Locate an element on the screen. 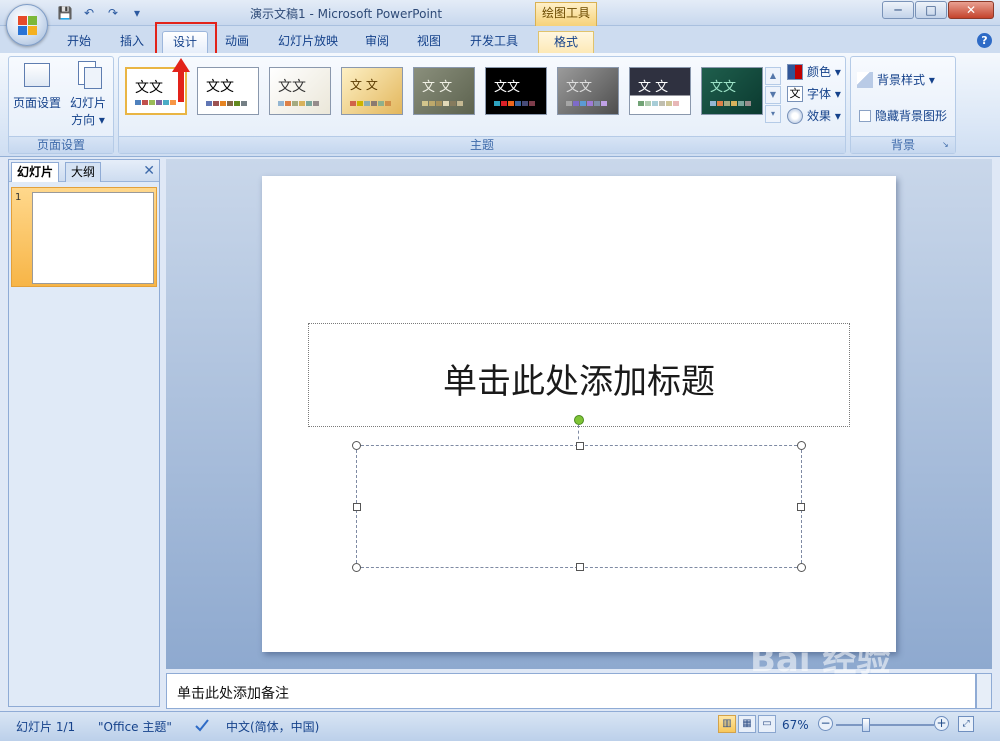  theme-flow: 文文 is located at coordinates (588, 91).